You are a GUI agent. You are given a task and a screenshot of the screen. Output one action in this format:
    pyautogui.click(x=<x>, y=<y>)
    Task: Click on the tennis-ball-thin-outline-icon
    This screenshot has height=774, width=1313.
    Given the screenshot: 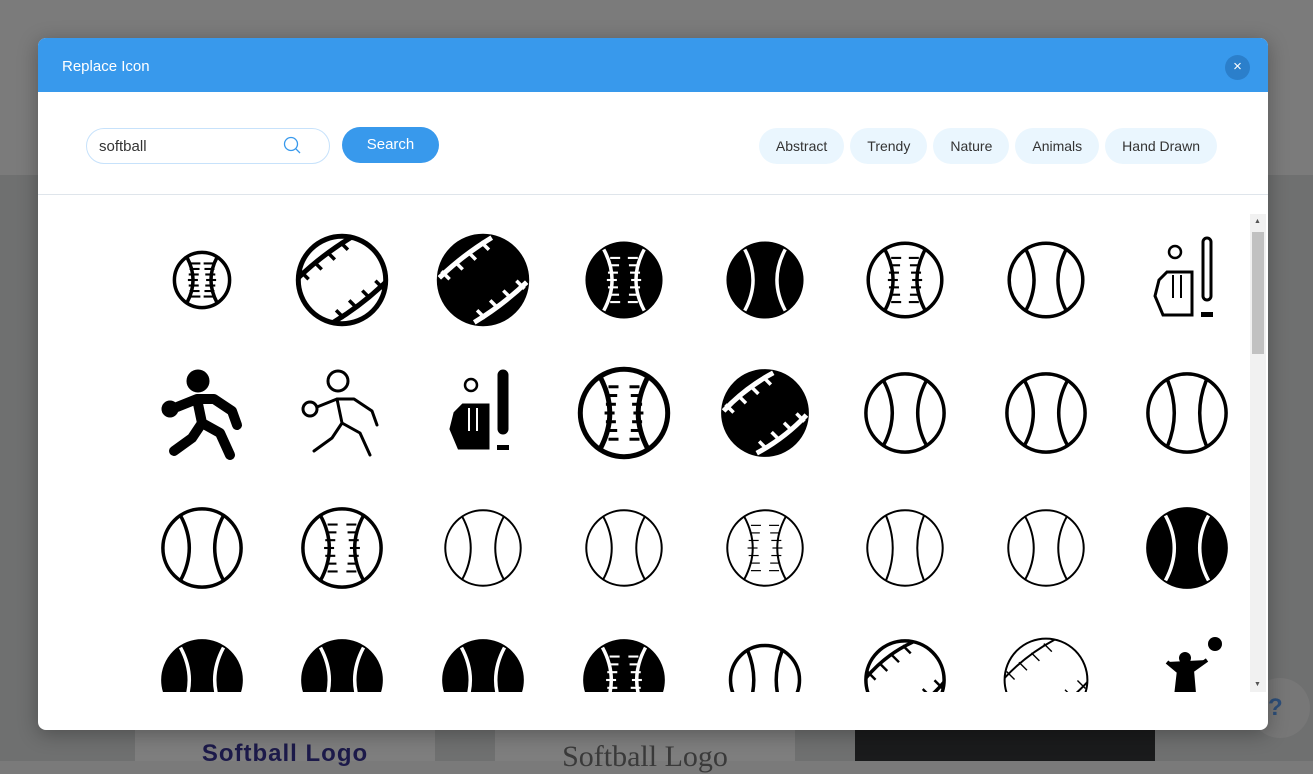 What is the action you would take?
    pyautogui.click(x=905, y=548)
    